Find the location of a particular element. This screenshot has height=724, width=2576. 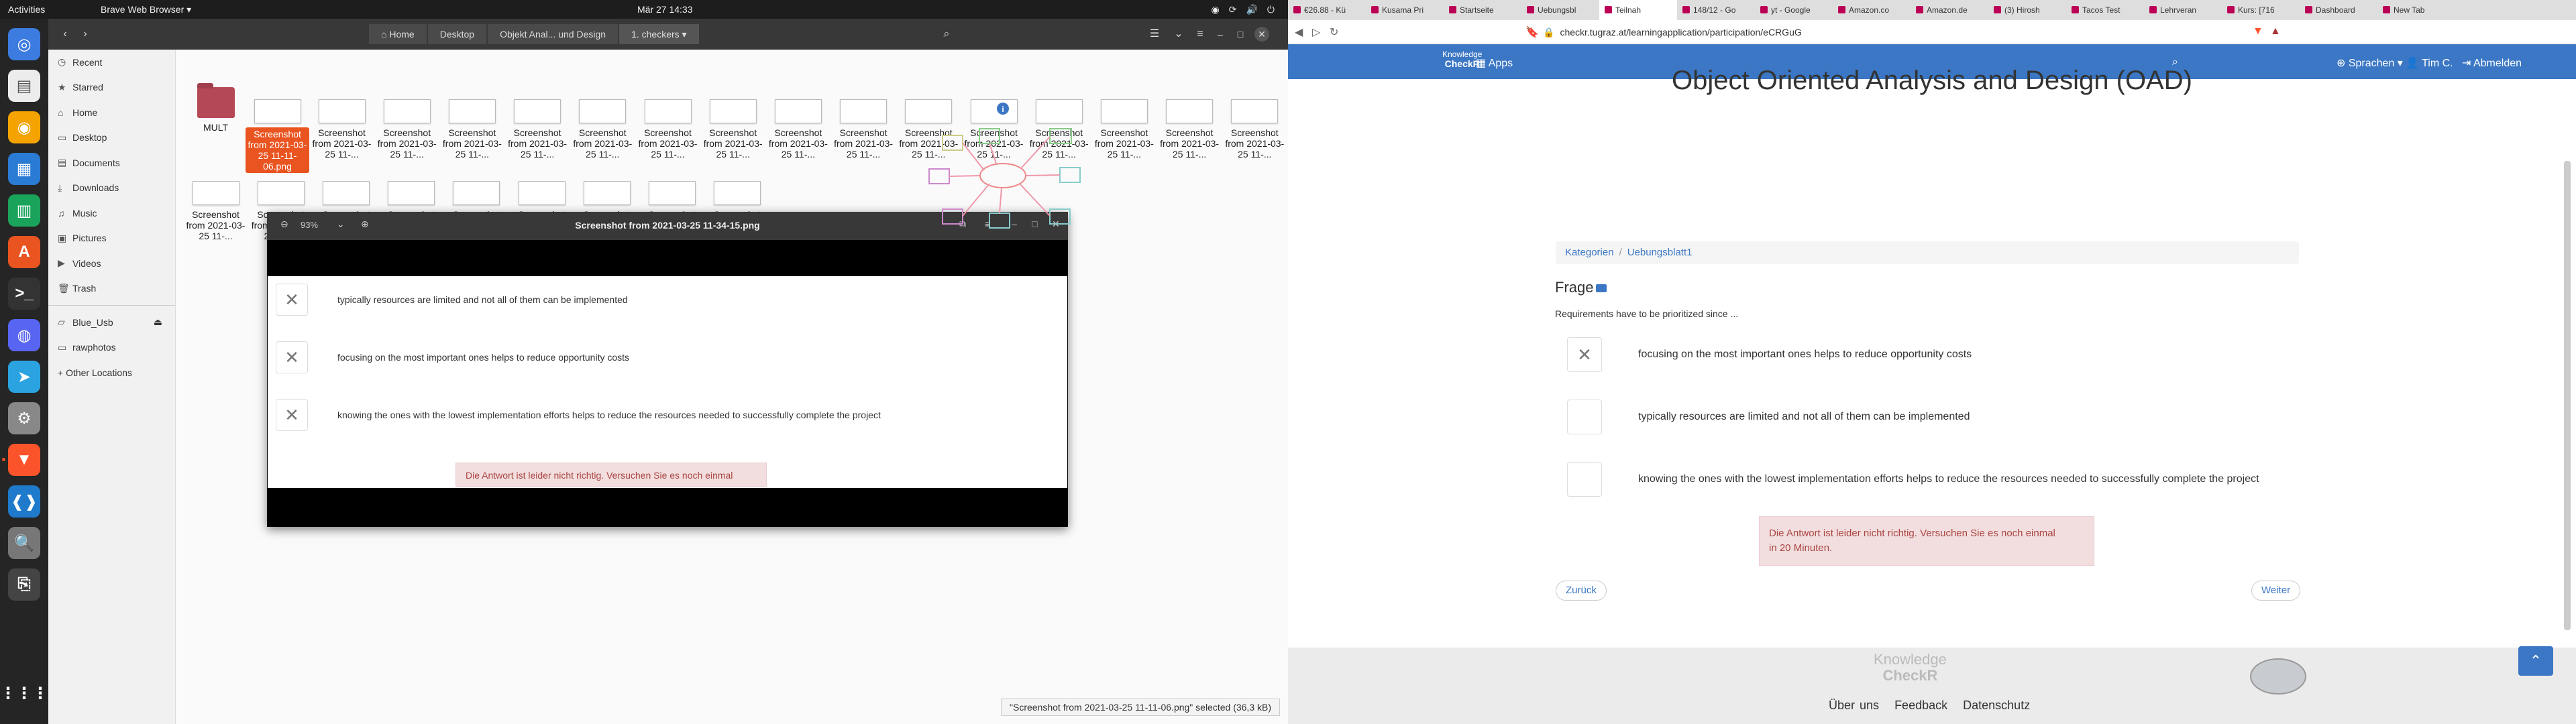

footer-link-about: Über uns is located at coordinates (1854, 705).